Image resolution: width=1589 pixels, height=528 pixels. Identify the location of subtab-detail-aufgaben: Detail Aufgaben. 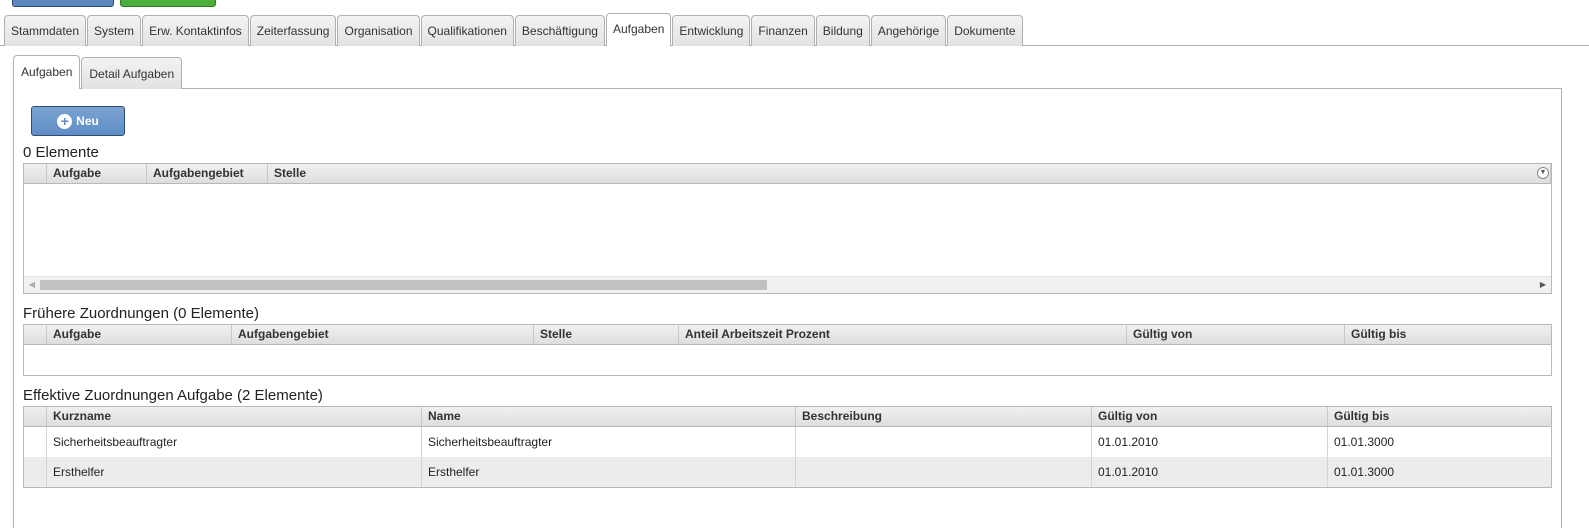
(132, 73).